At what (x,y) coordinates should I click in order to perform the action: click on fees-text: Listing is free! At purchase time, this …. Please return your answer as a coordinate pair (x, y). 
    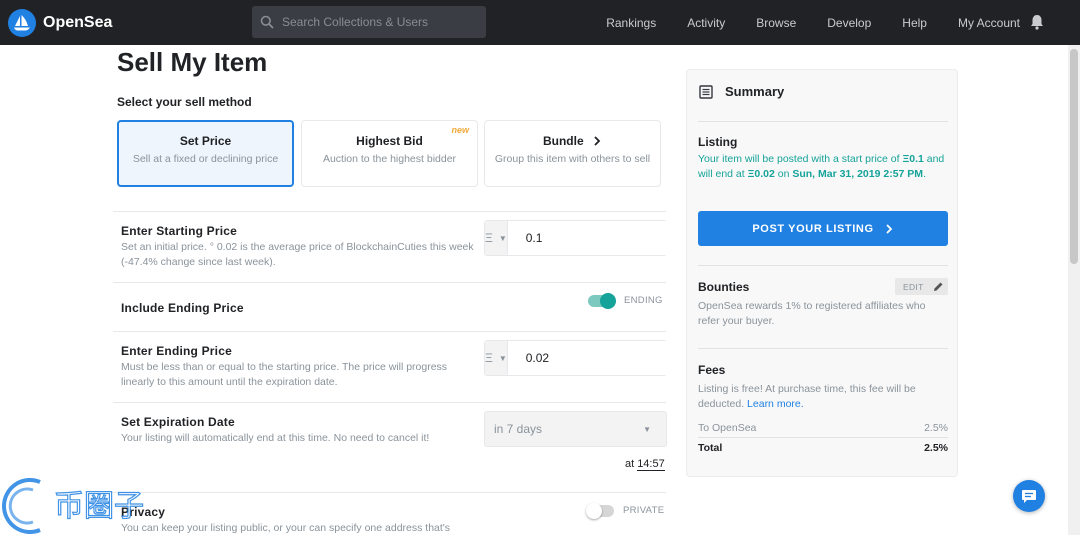
    Looking at the image, I should click on (823, 397).